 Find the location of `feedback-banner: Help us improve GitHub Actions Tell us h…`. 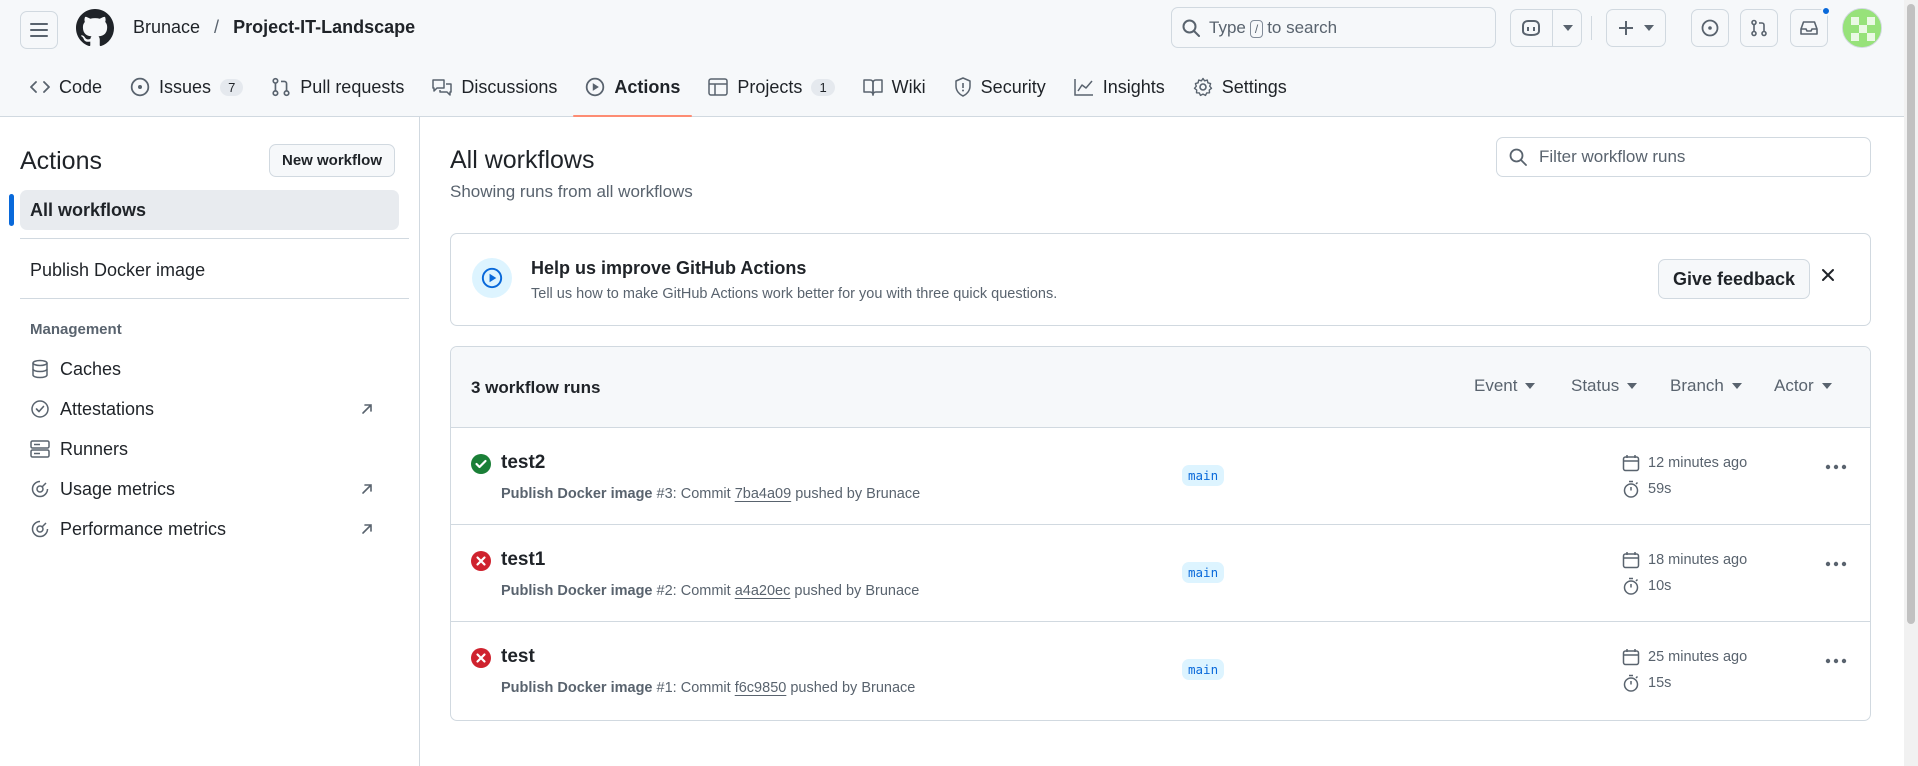

feedback-banner: Help us improve GitHub Actions Tell us h… is located at coordinates (1160, 279).